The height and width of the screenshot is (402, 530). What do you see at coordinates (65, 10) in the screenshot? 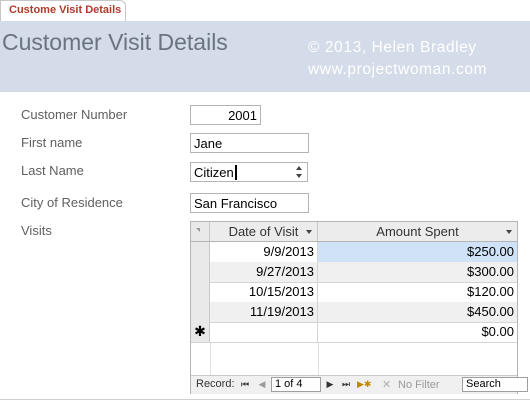
I see `tab-label: Custome Visit Details` at bounding box center [65, 10].